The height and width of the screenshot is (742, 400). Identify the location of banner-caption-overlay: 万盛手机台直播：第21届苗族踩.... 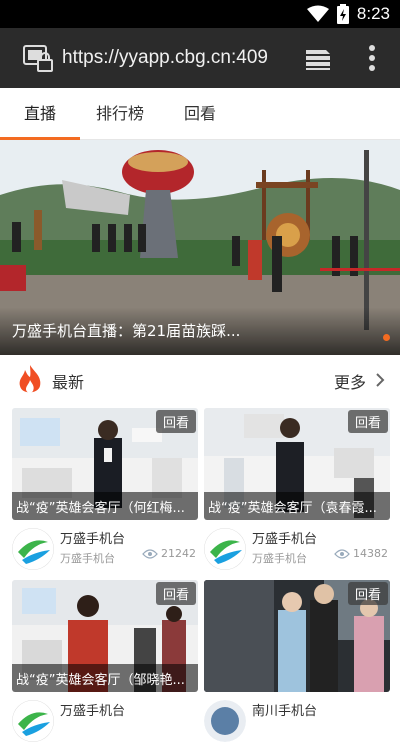
(200, 331).